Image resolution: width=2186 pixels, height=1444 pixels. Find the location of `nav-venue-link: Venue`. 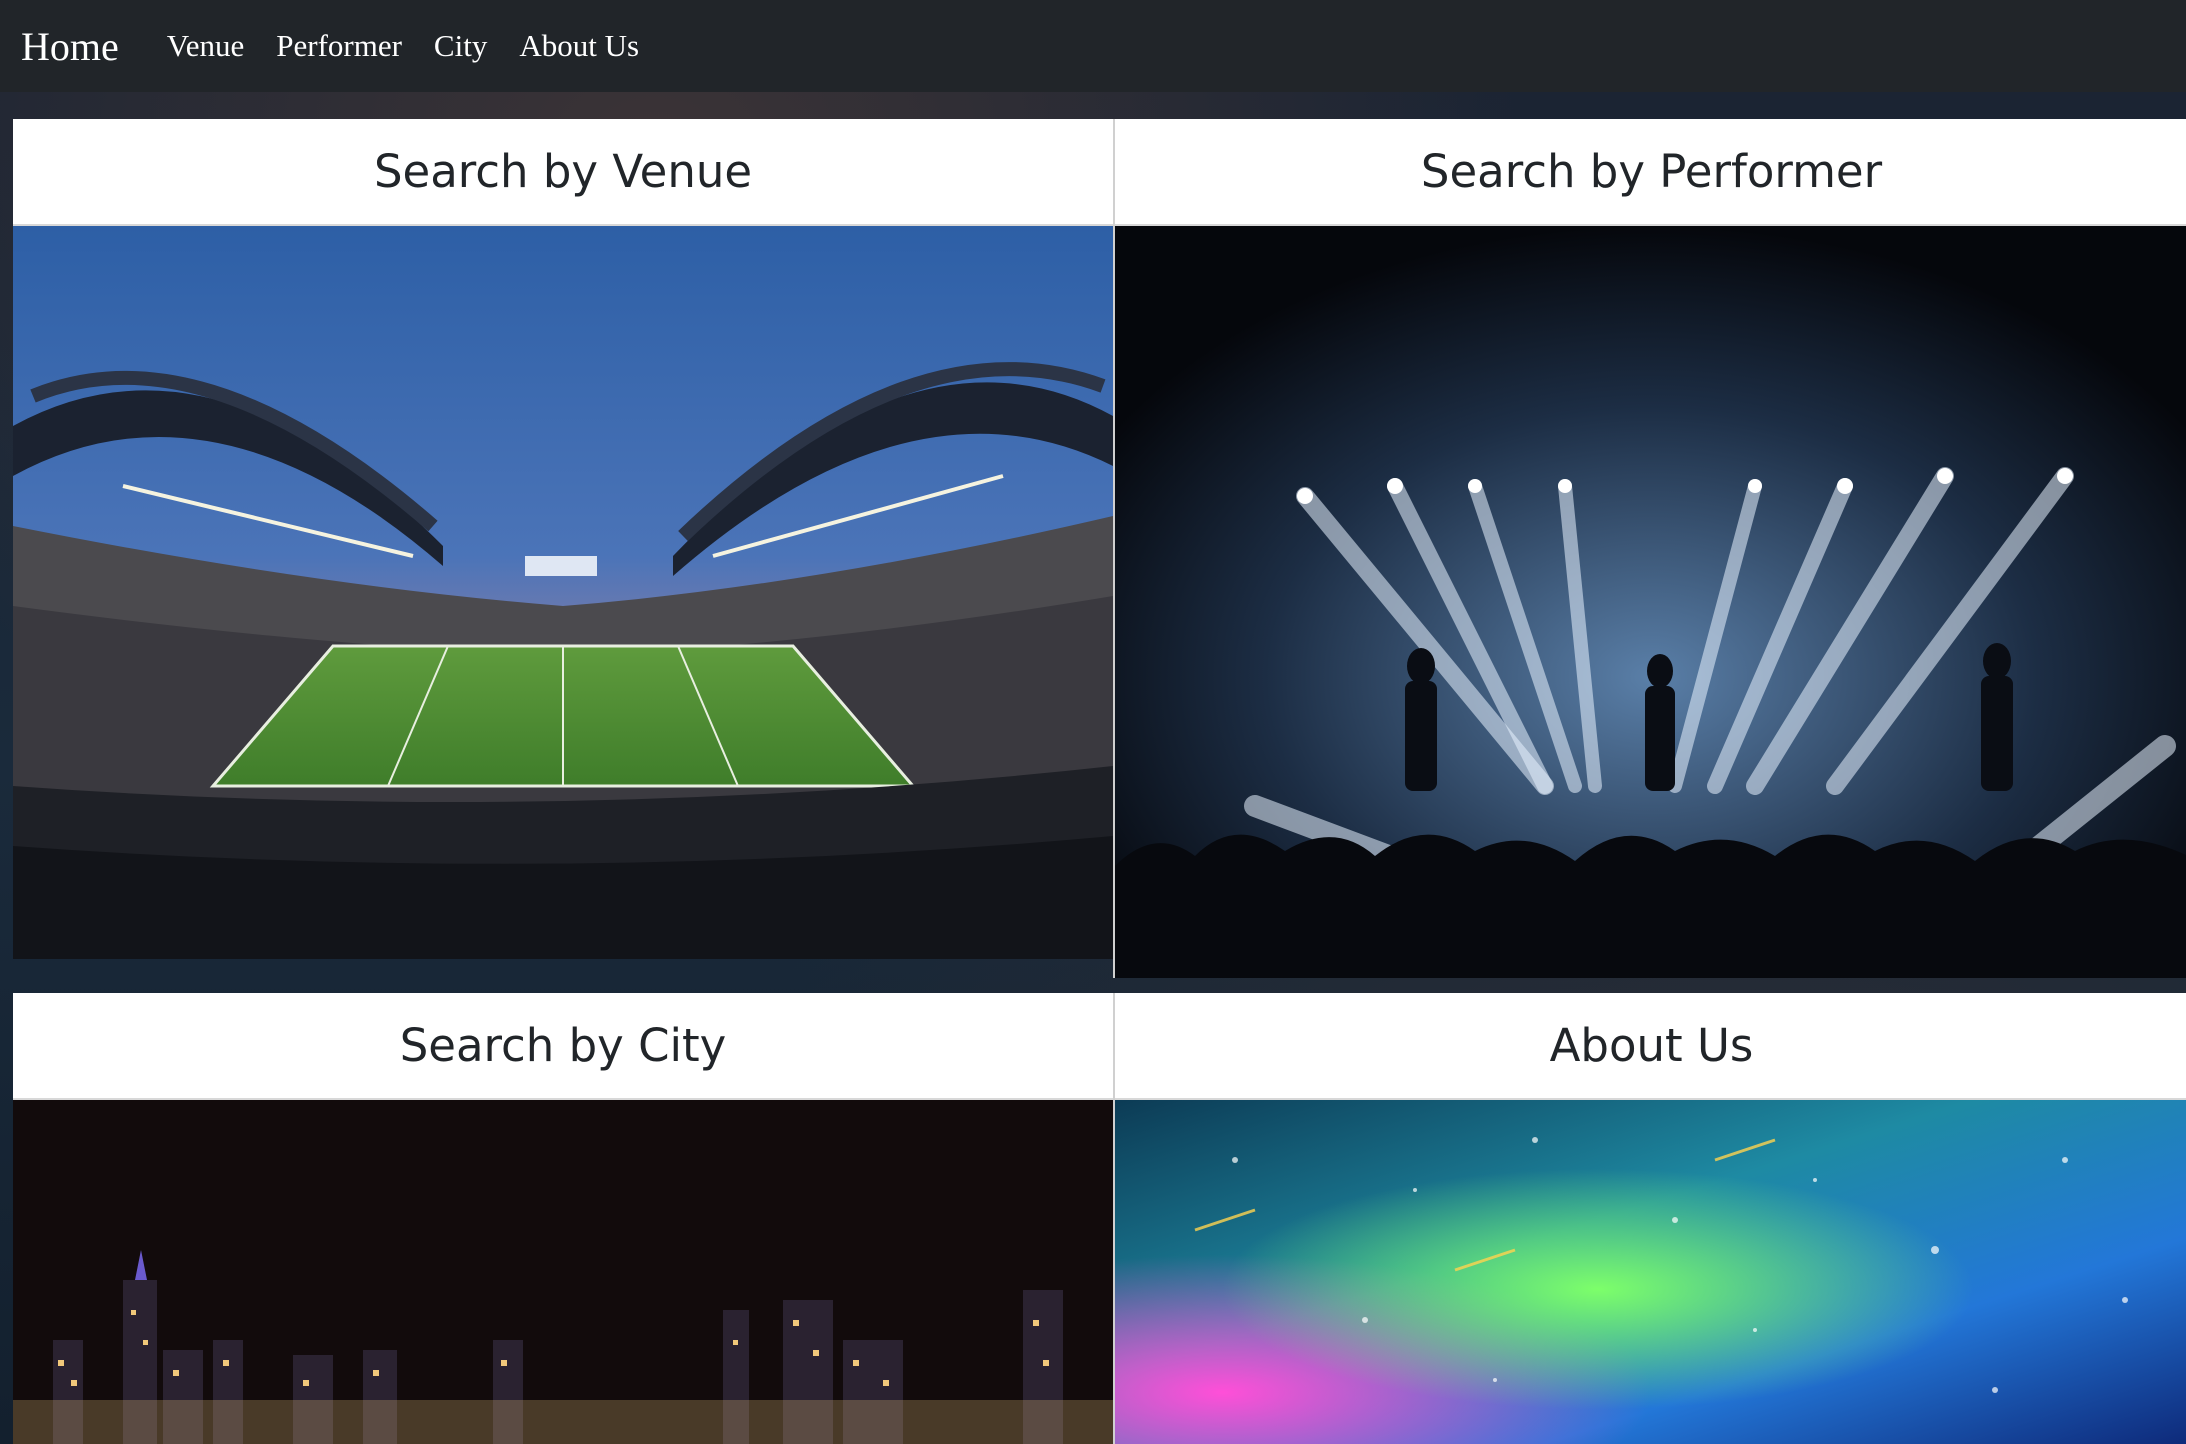

nav-venue-link: Venue is located at coordinates (205, 46).